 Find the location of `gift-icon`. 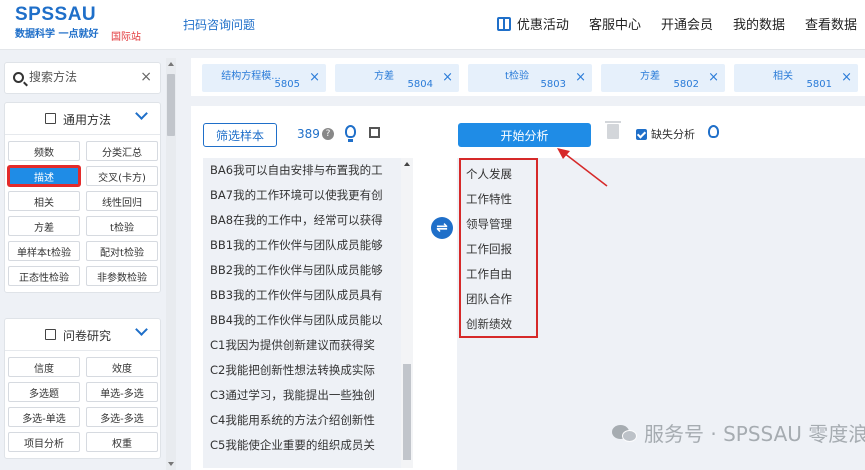

gift-icon is located at coordinates (503, 23).